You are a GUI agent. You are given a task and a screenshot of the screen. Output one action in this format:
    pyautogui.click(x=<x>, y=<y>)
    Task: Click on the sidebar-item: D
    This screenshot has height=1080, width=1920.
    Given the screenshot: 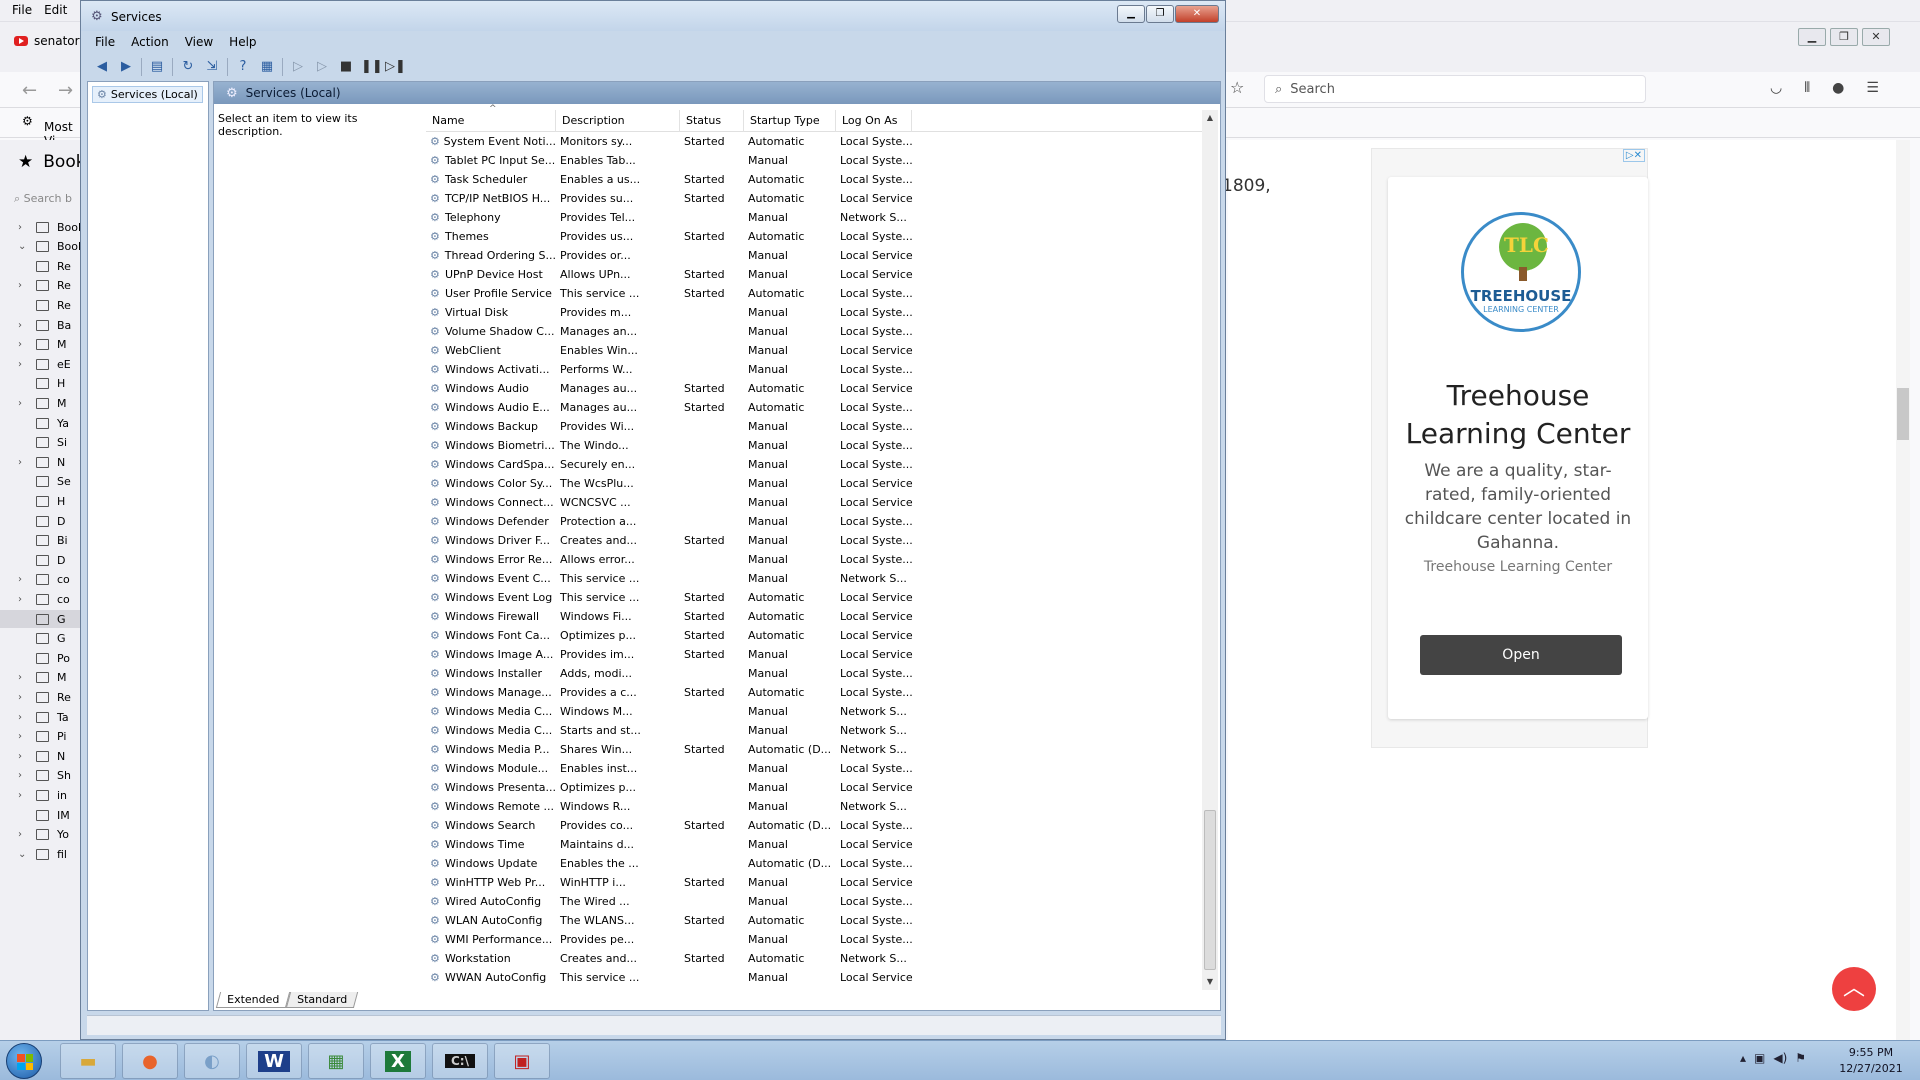 What is the action you would take?
    pyautogui.click(x=41, y=560)
    